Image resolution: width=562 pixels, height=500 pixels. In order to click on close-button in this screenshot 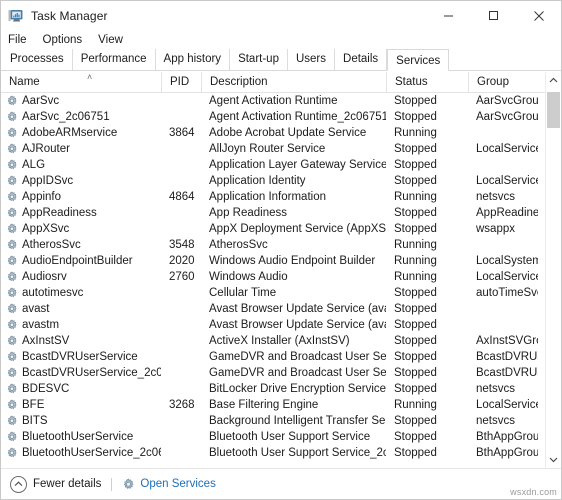, I will do `click(538, 15)`.